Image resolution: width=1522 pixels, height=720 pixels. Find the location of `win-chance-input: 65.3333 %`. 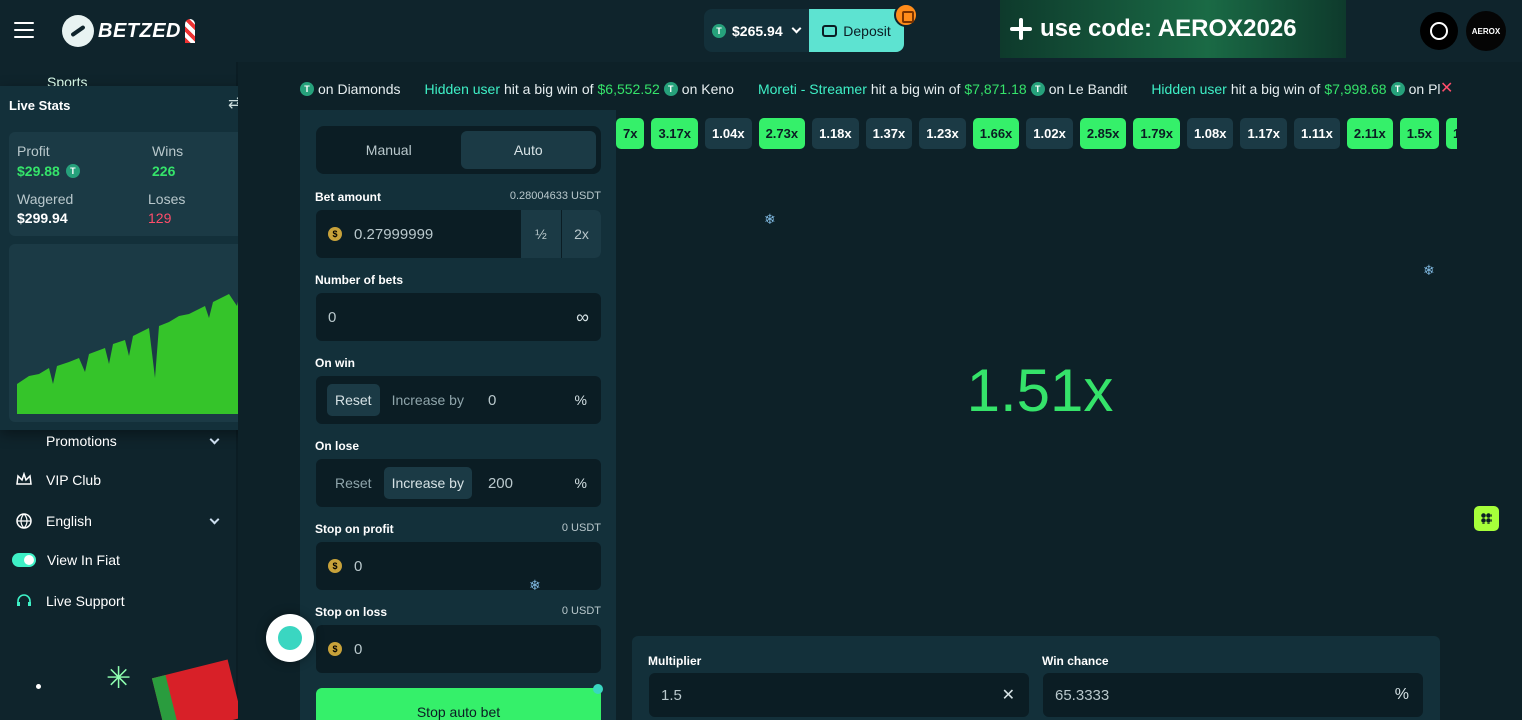

win-chance-input: 65.3333 % is located at coordinates (1233, 695).